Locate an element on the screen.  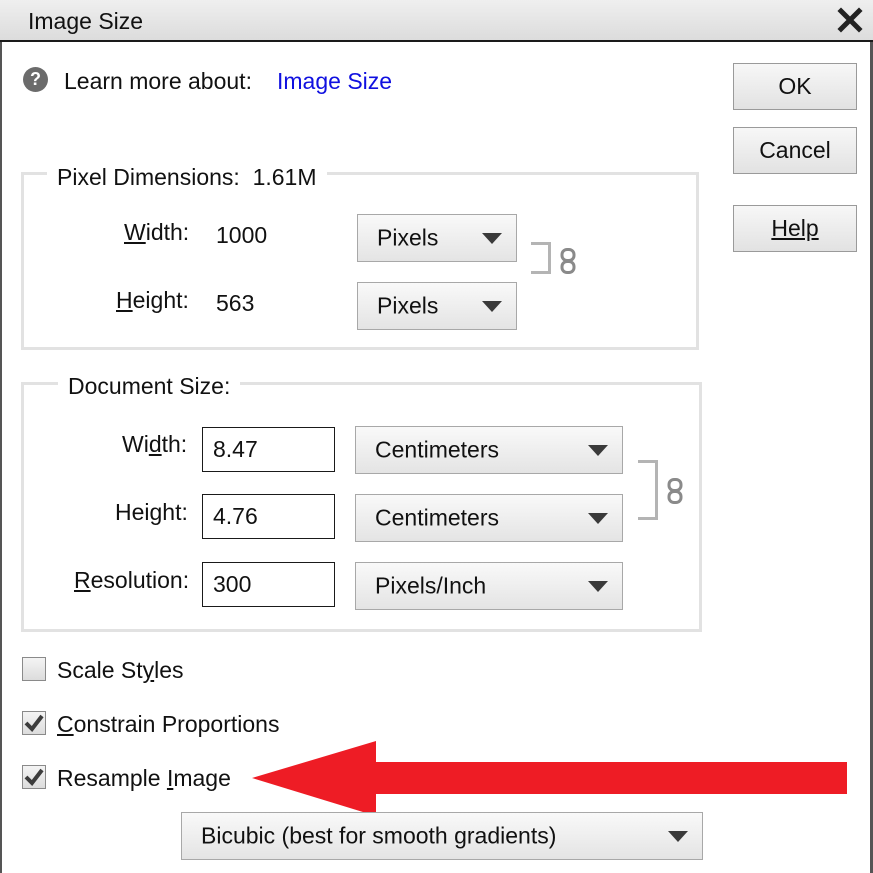
doc-width-label: Width: is located at coordinates (155, 444).